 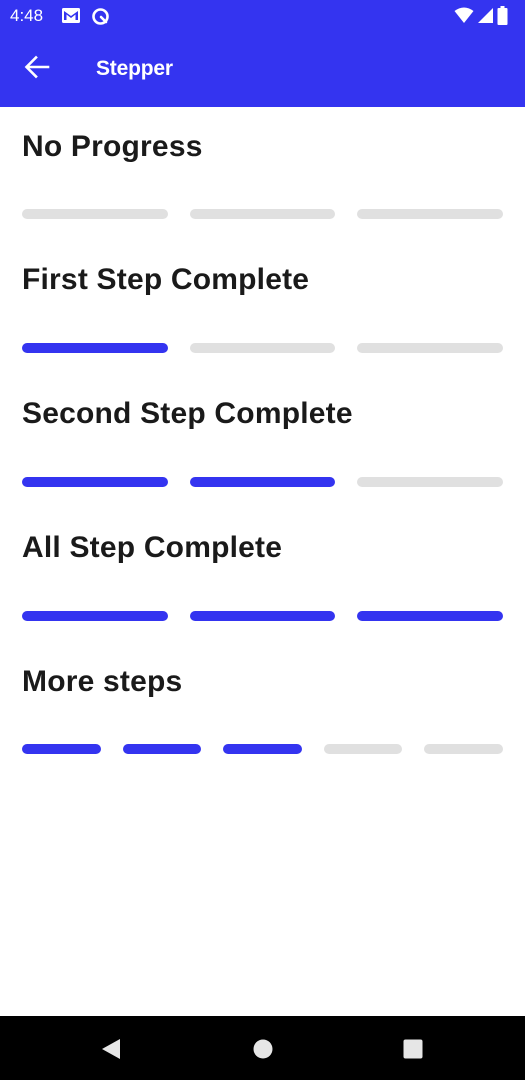 What do you see at coordinates (262, 16) in the screenshot?
I see `status-bar: 4:48` at bounding box center [262, 16].